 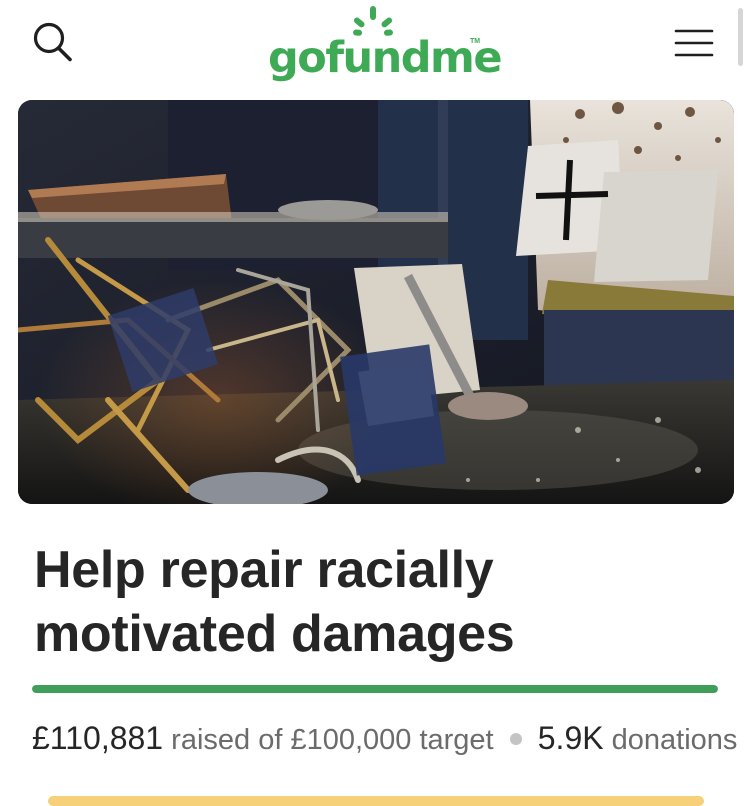 I want to click on donations-label: donations, so click(x=674, y=740).